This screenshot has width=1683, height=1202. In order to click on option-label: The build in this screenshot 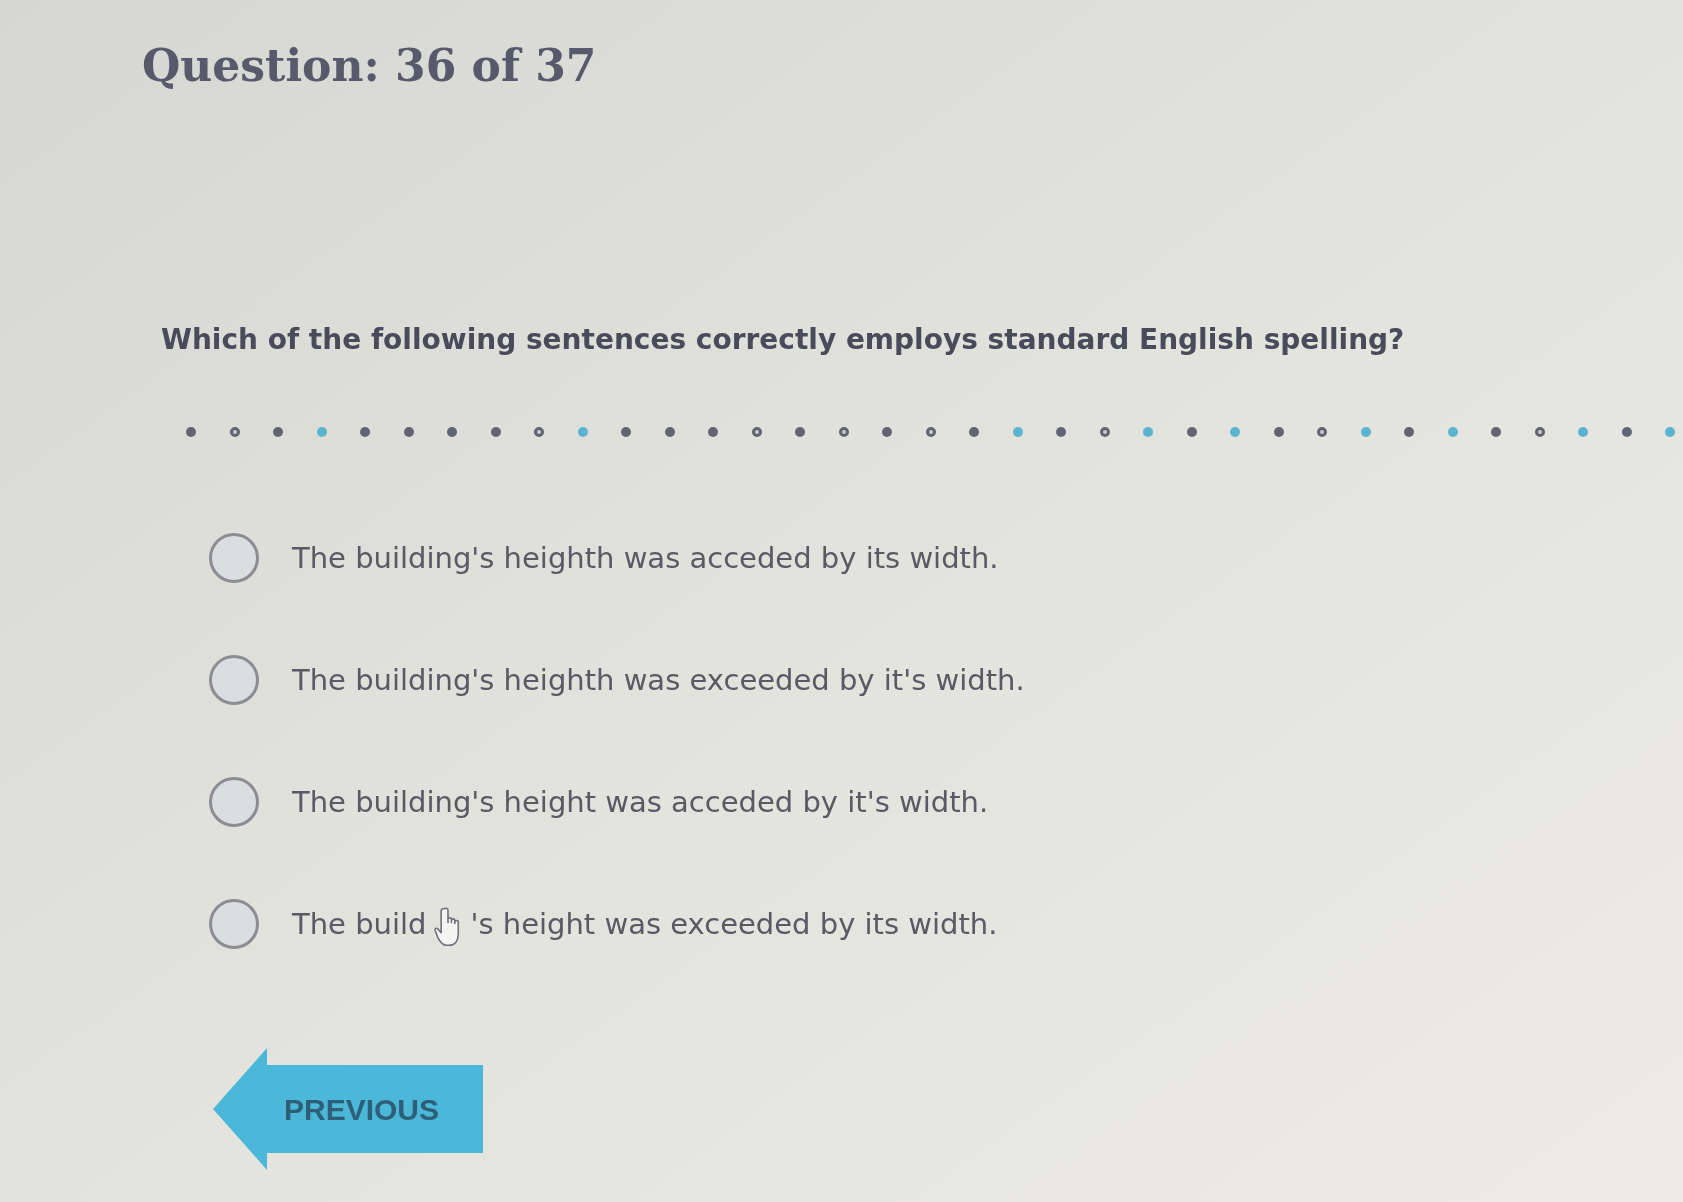, I will do `click(359, 924)`.